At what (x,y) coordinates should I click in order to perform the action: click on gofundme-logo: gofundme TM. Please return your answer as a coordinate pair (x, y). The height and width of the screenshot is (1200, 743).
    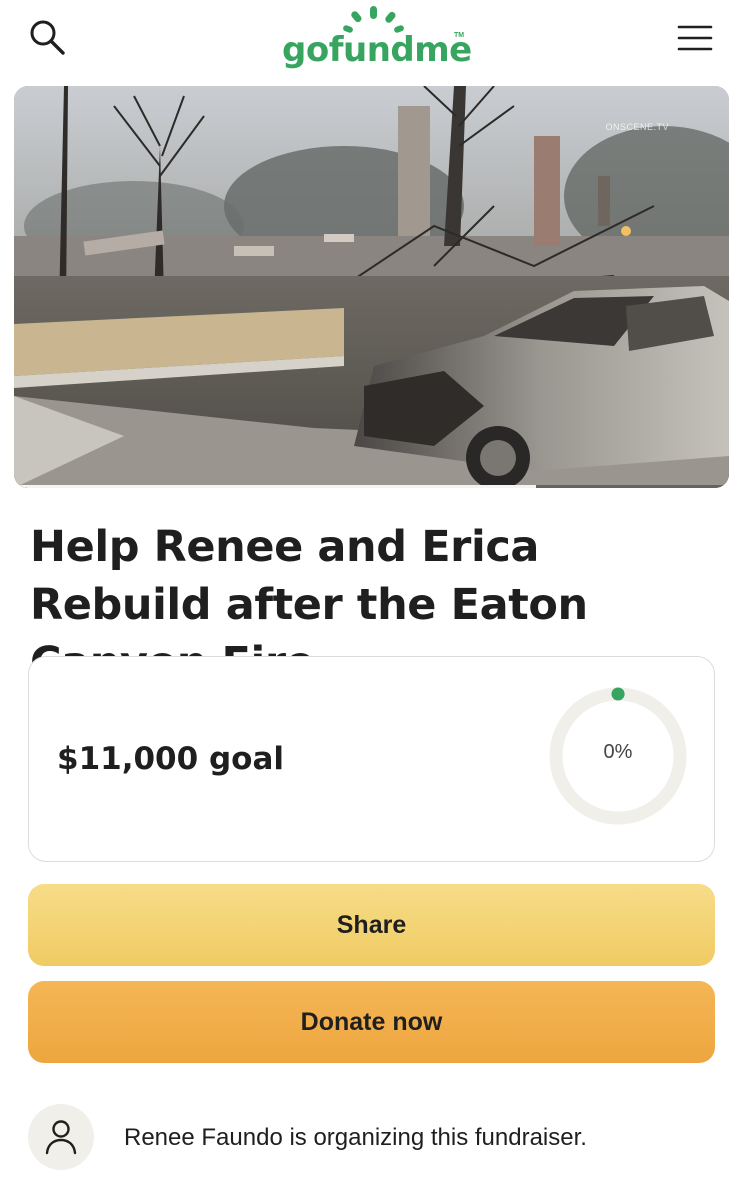
    Looking at the image, I should click on (374, 39).